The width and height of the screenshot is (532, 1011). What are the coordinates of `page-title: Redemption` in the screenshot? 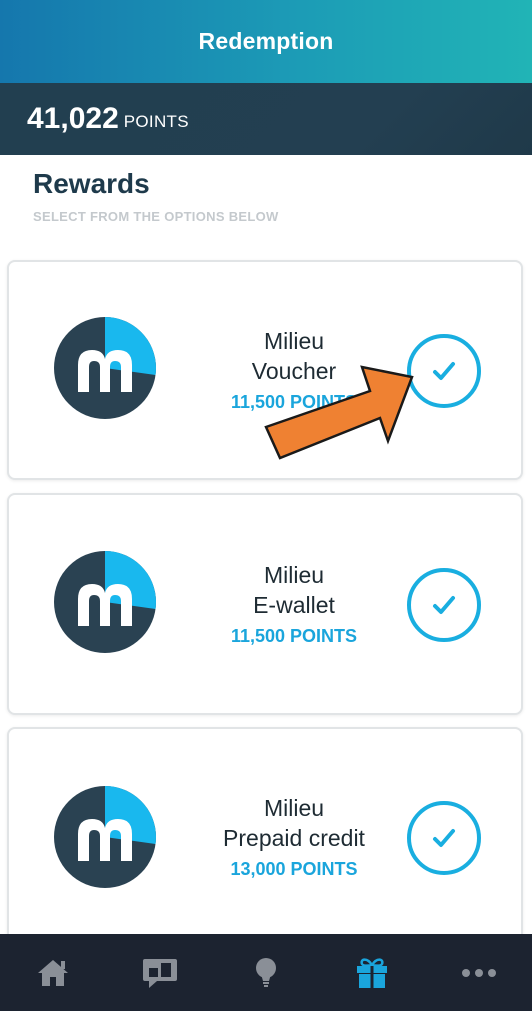 It's located at (266, 41).